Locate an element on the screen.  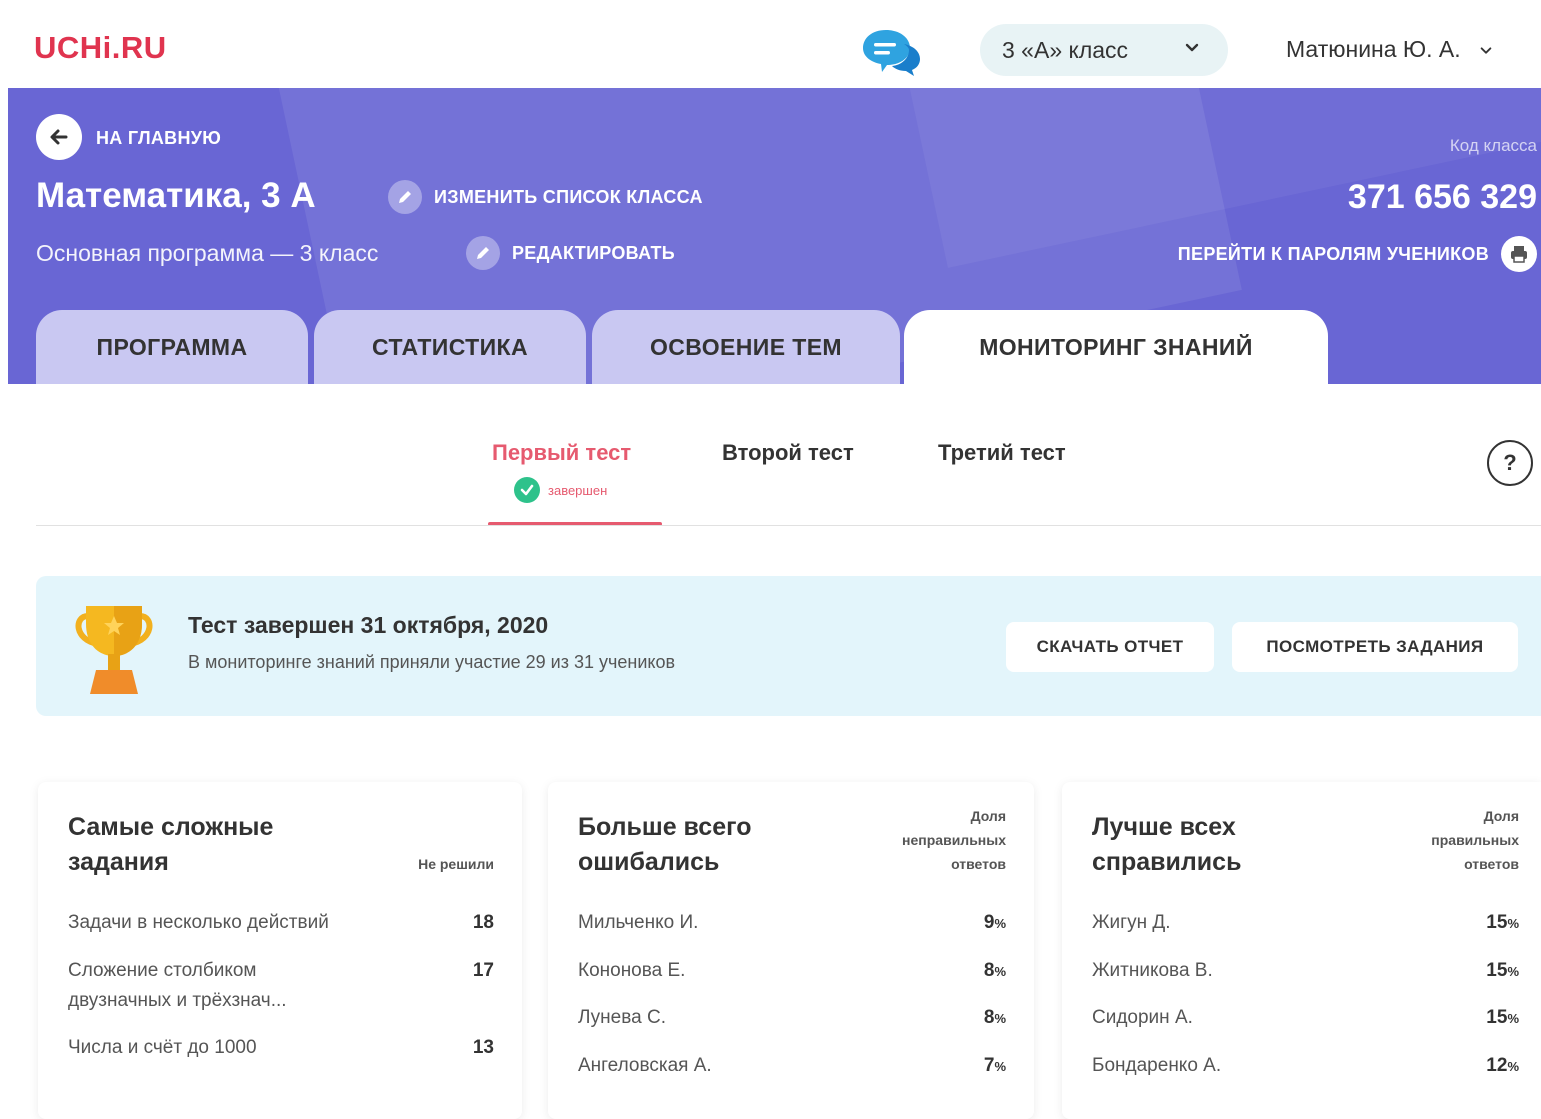
card-title-line: Лучше всех is located at coordinates (1164, 827).